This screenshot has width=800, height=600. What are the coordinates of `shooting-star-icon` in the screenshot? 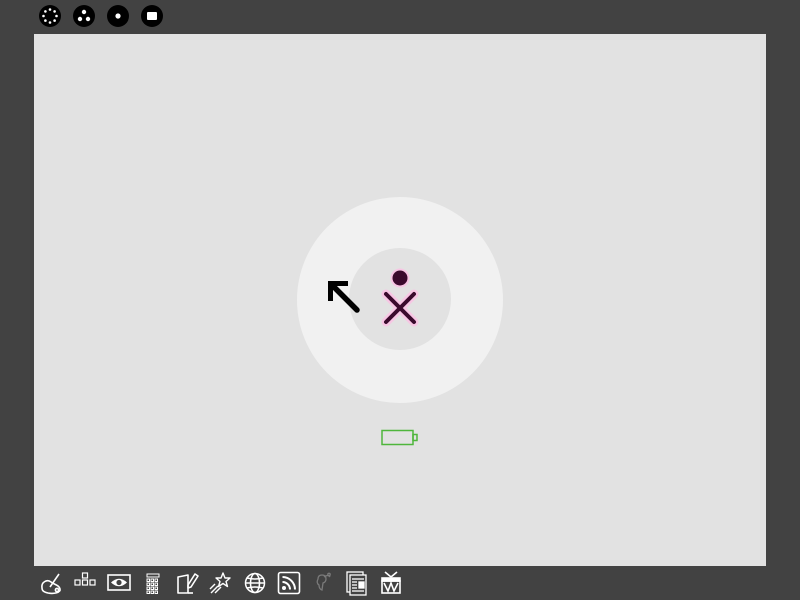 It's located at (220, 583).